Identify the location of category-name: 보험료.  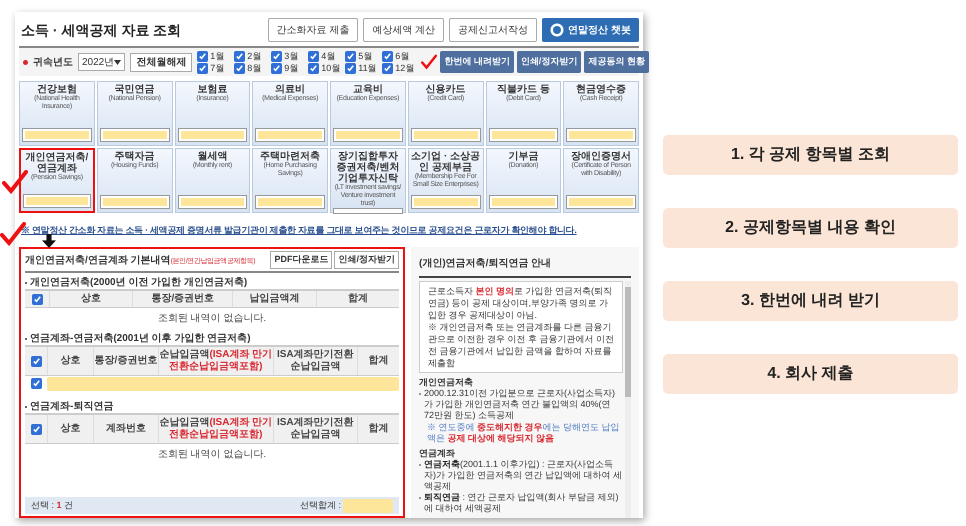
(212, 89).